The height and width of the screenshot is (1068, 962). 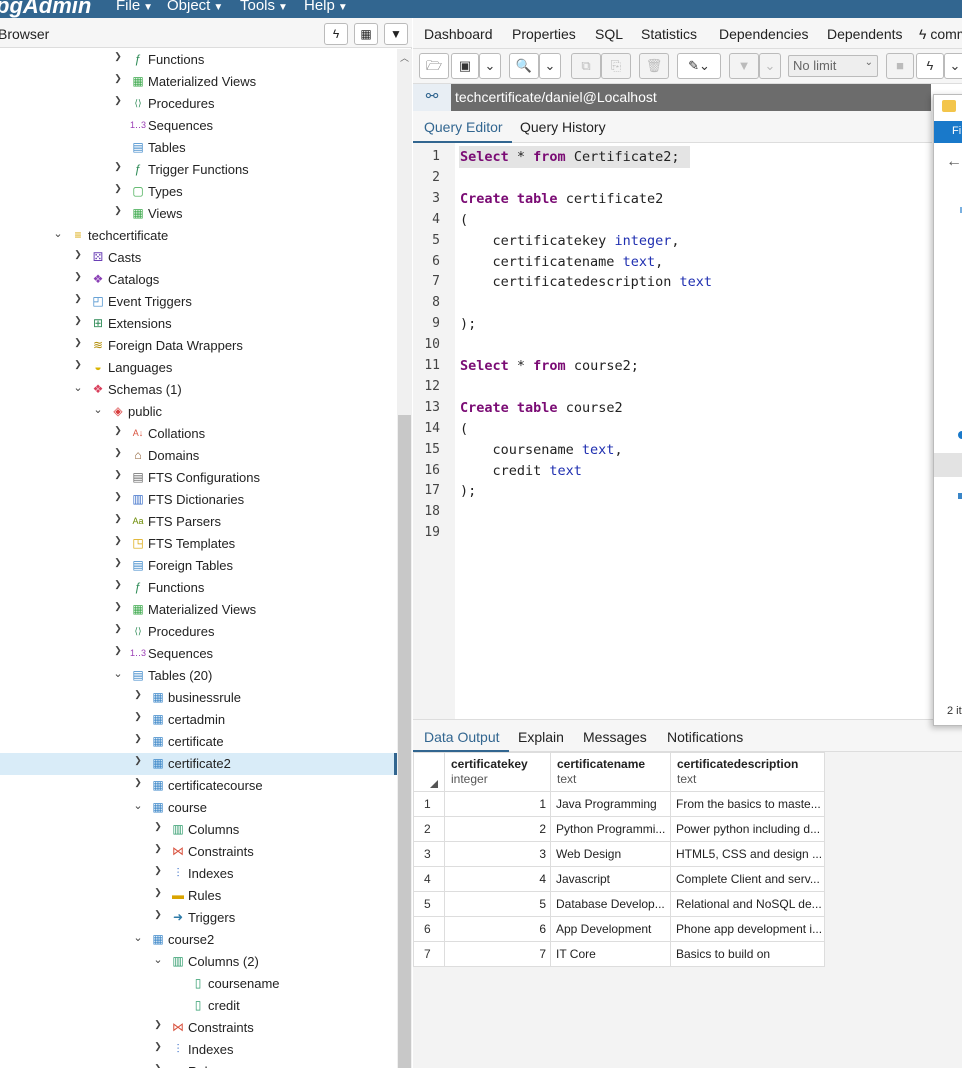 What do you see at coordinates (198, 522) in the screenshot?
I see `tree-item: ❯ Aa FTS Parsers` at bounding box center [198, 522].